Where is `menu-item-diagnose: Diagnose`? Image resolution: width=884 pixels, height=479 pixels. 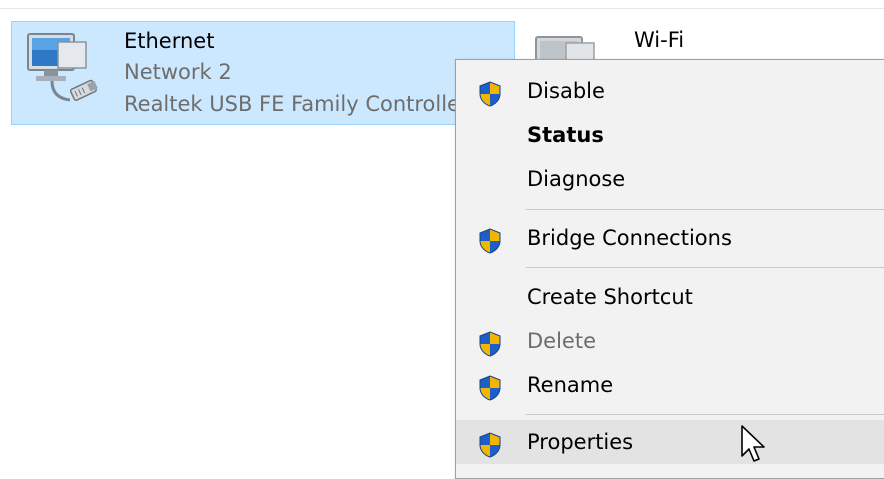 menu-item-diagnose: Diagnose is located at coordinates (670, 179).